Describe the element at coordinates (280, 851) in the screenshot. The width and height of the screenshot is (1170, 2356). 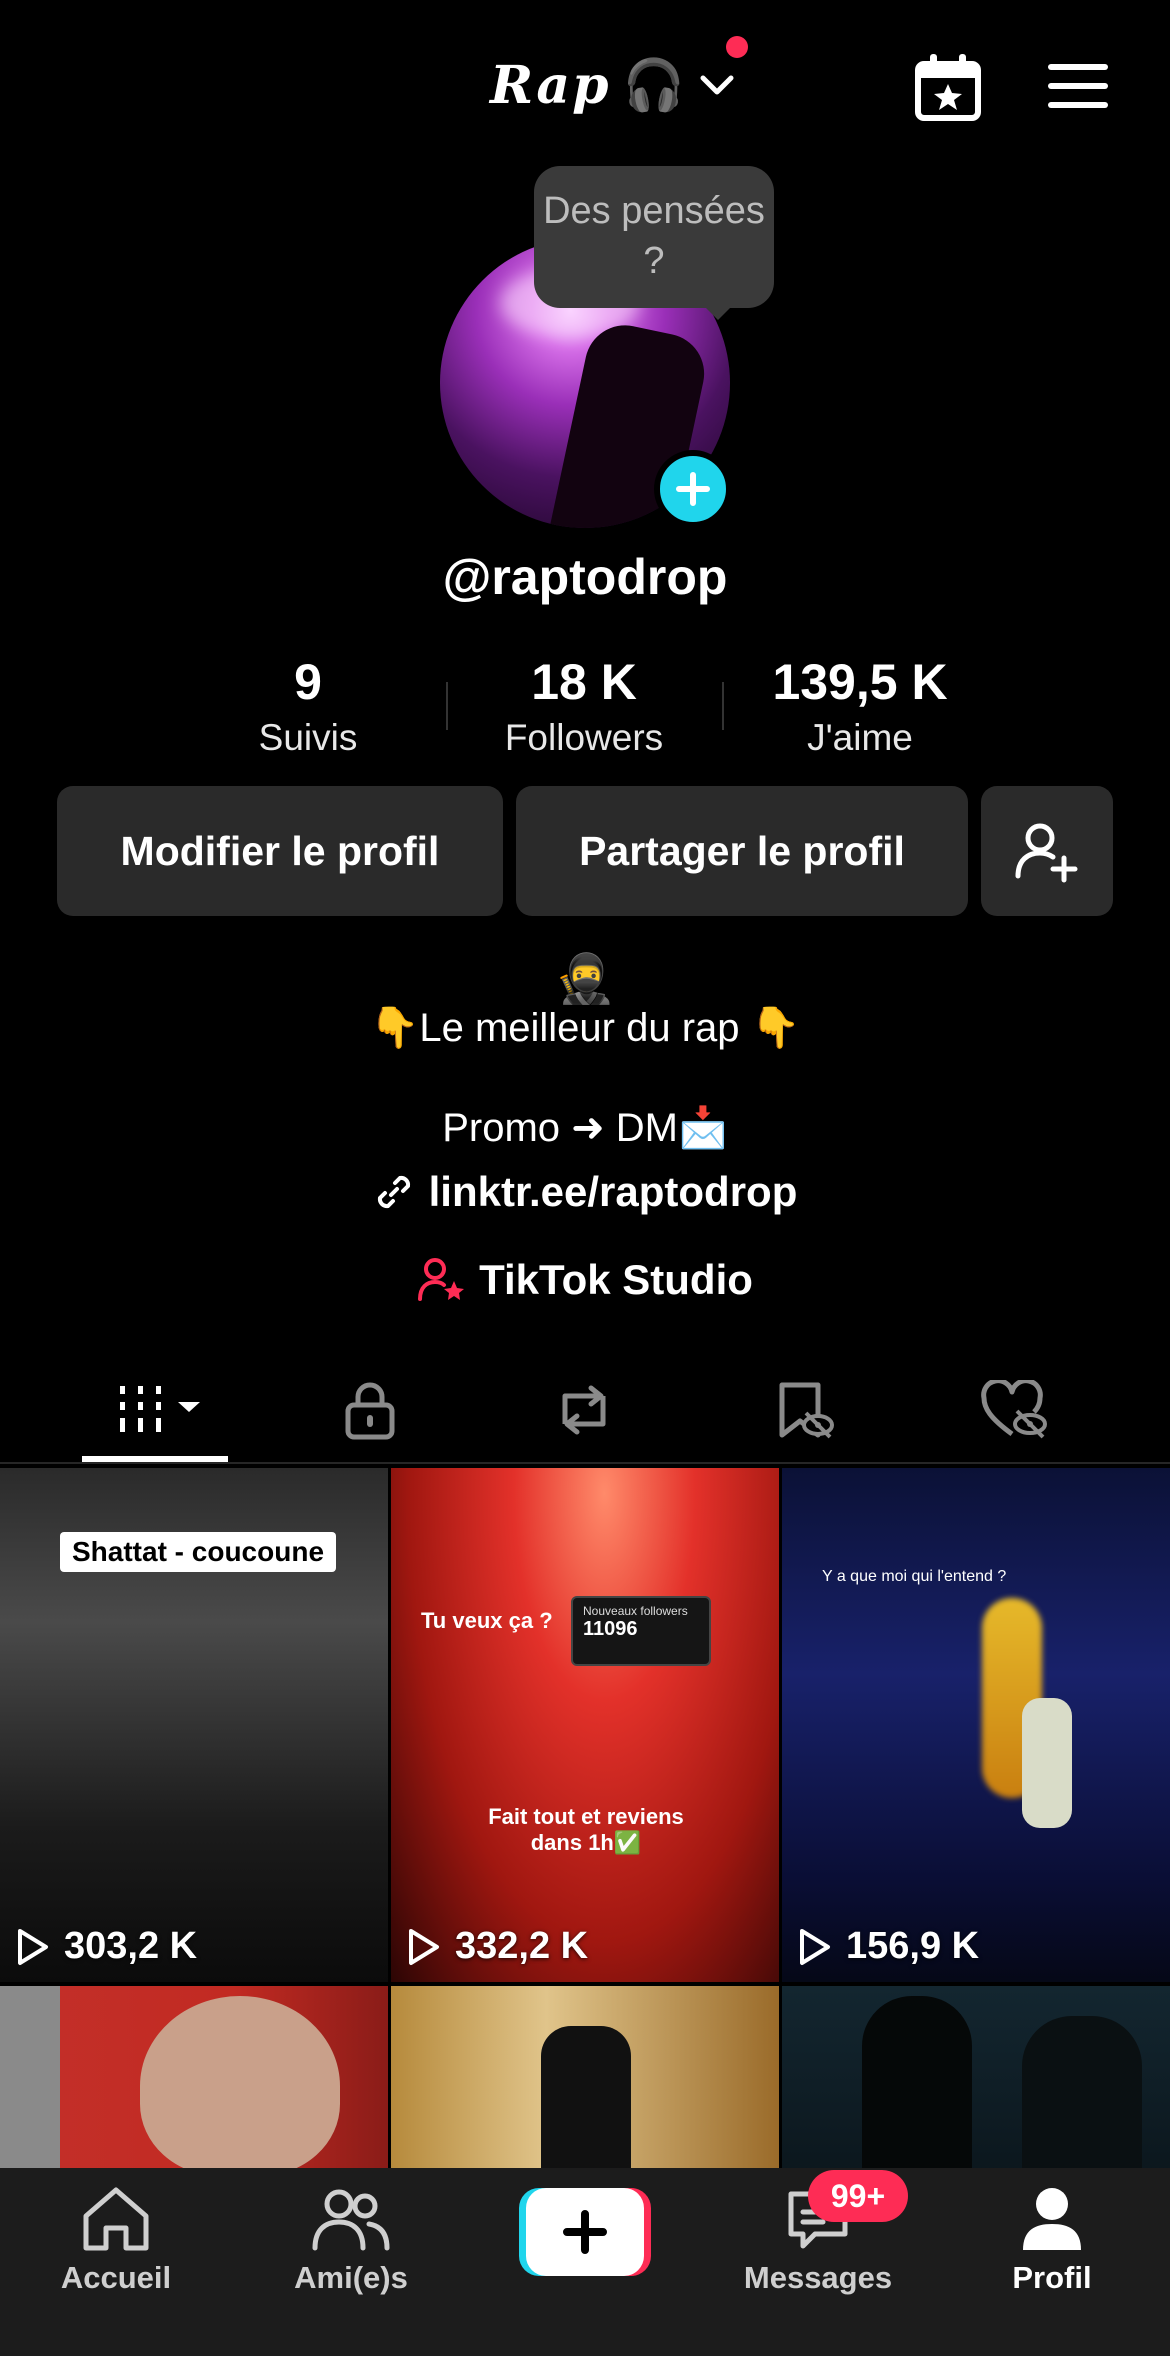
I see `edit-profile-button: Modifier le profil` at that location.